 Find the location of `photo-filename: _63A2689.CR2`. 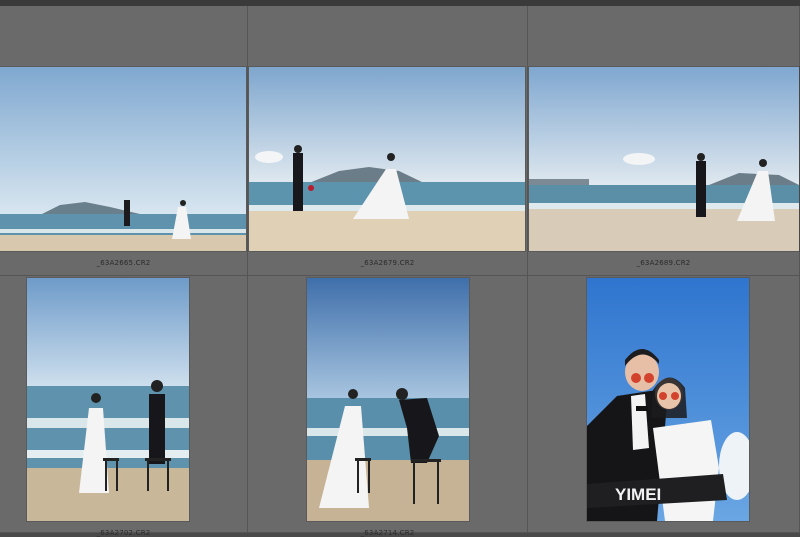

photo-filename: _63A2689.CR2 is located at coordinates (663, 263).